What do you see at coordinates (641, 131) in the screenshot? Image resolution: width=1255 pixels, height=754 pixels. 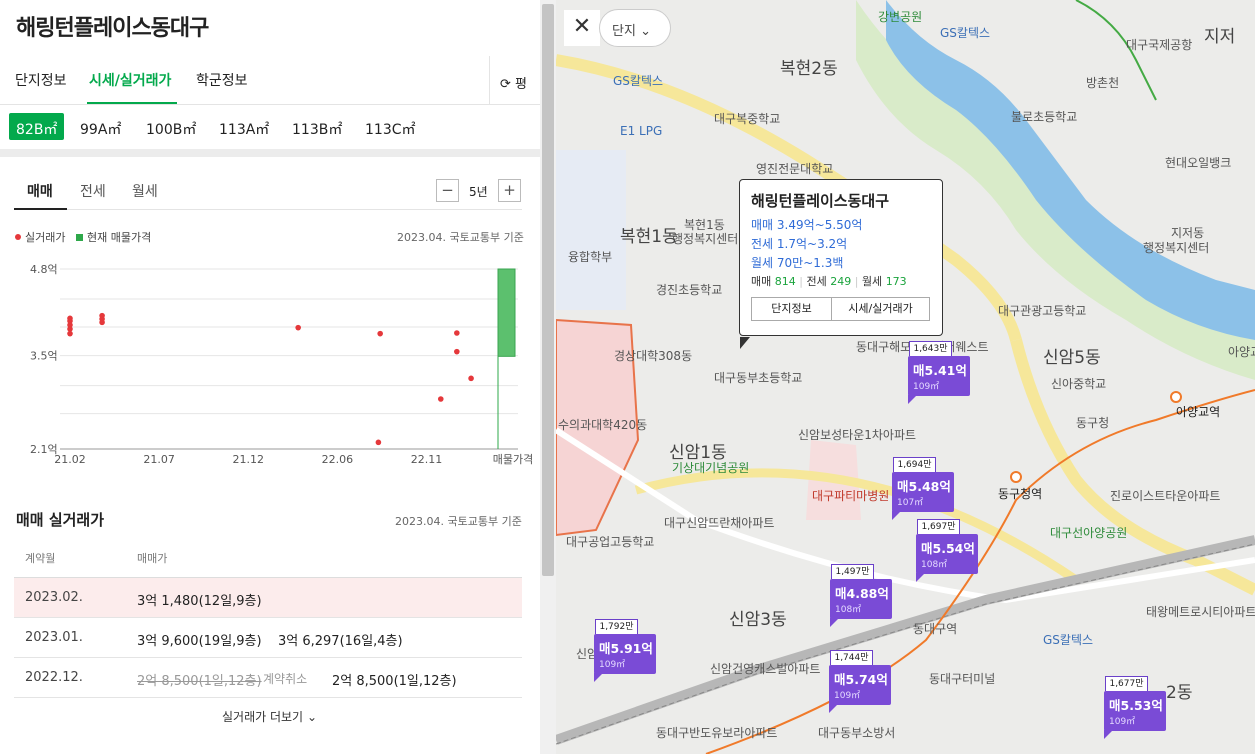 I see `map-label: E1 LPG` at bounding box center [641, 131].